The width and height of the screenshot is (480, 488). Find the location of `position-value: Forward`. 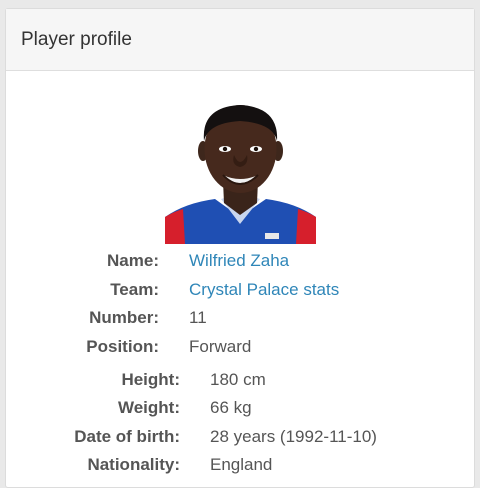

position-value: Forward is located at coordinates (220, 346).